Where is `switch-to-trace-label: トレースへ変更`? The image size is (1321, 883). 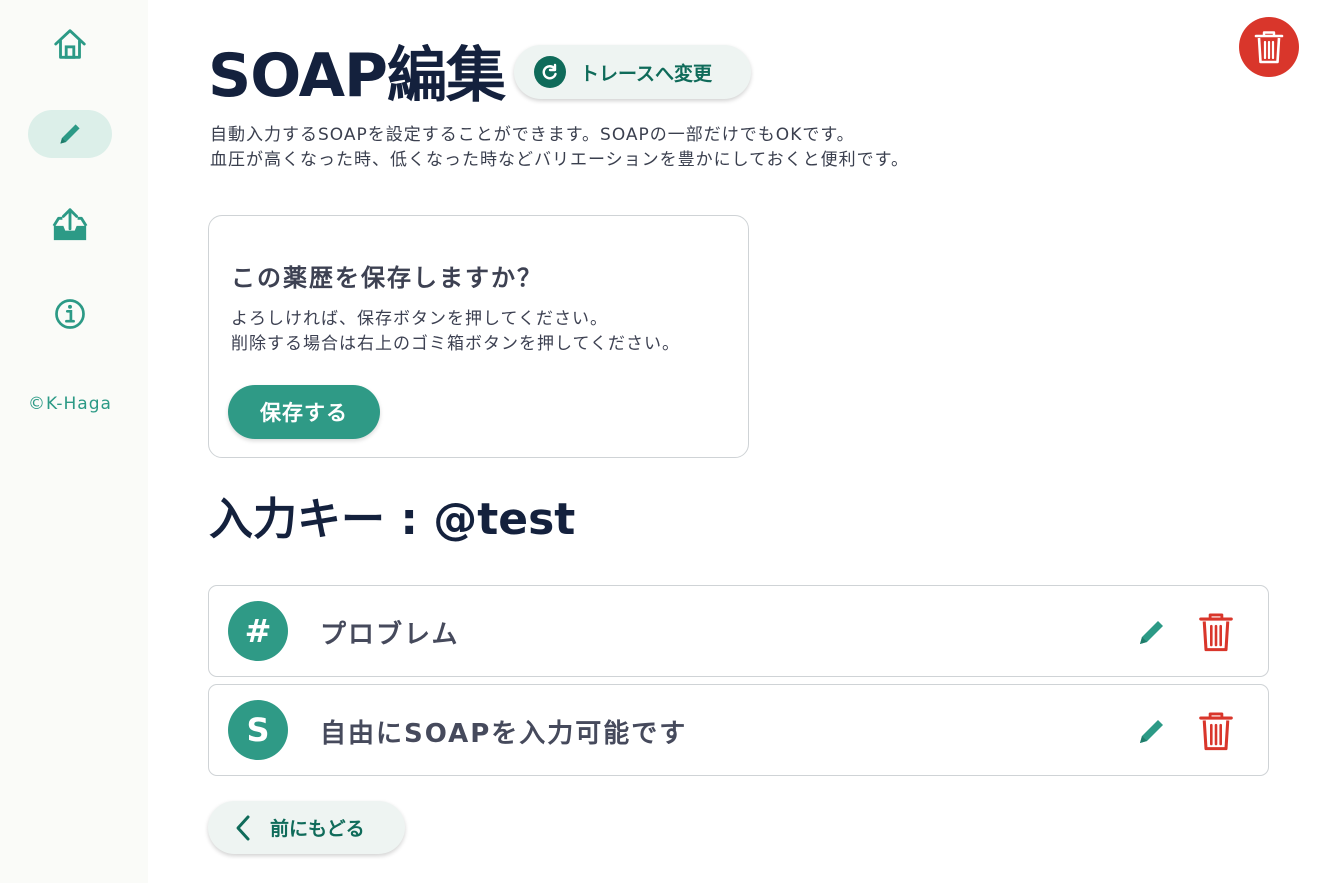 switch-to-trace-label: トレースへ変更 is located at coordinates (646, 73).